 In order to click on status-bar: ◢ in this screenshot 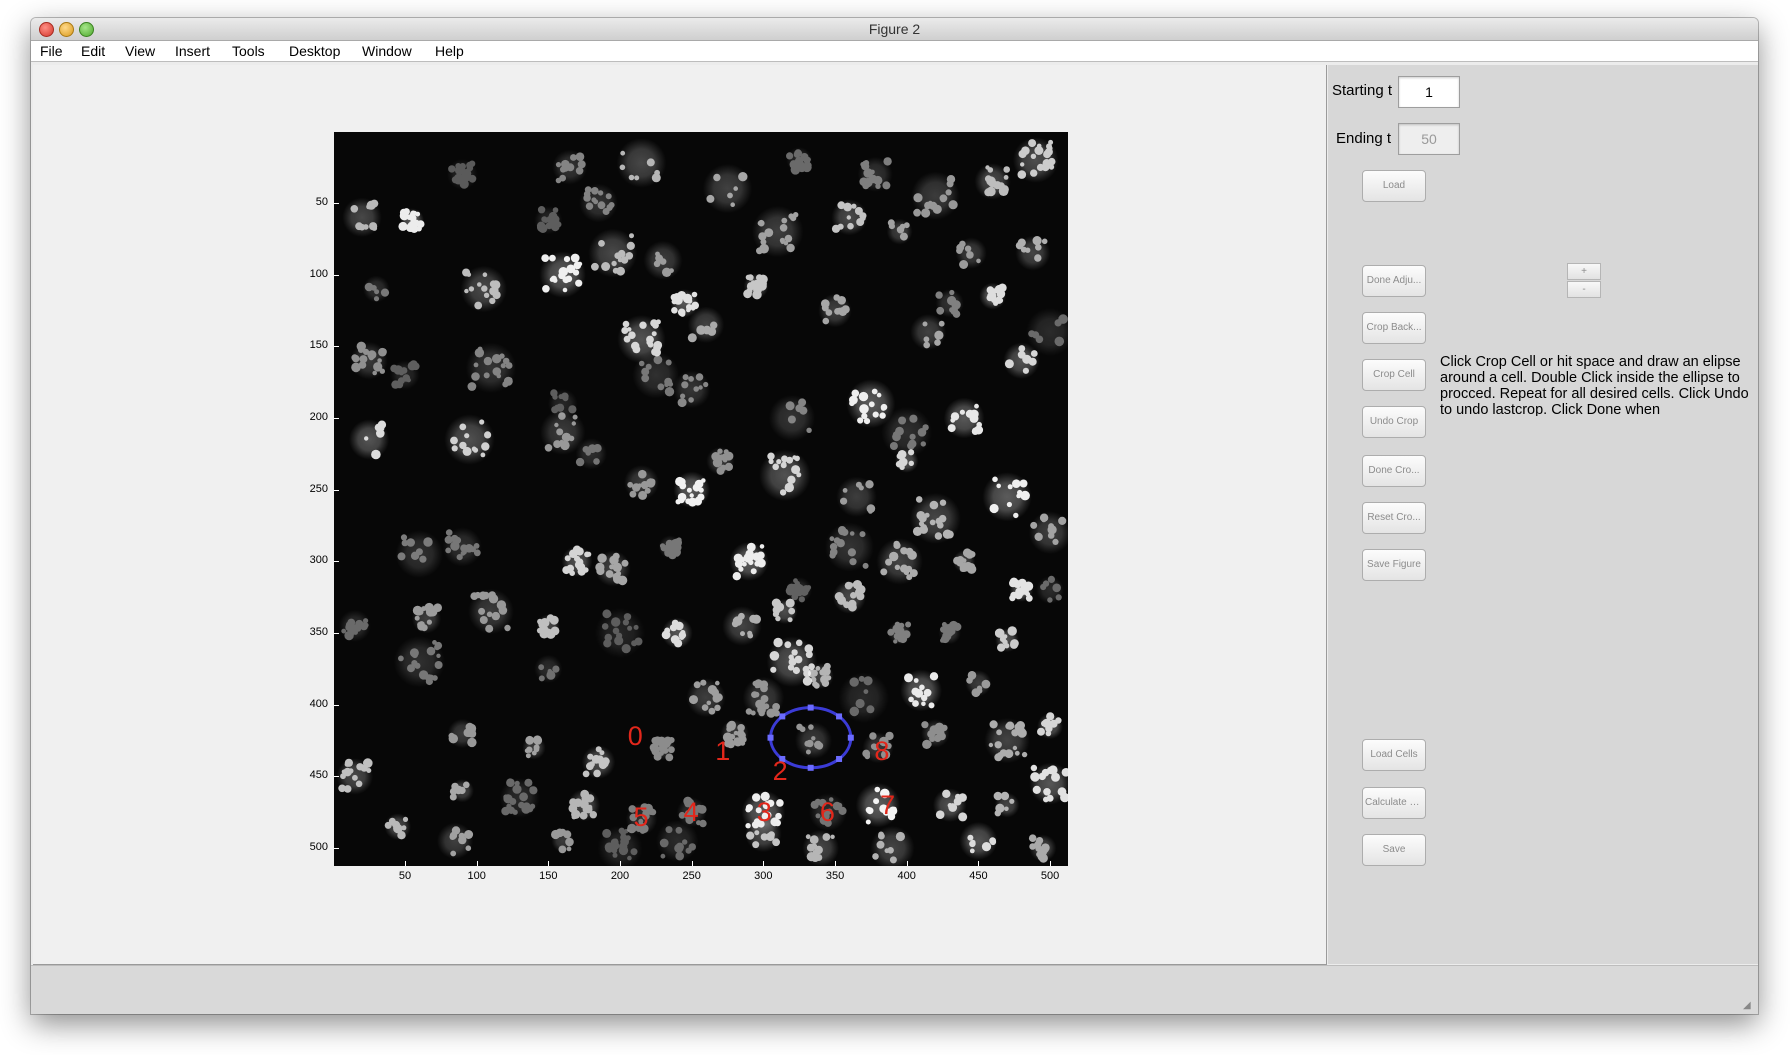, I will do `click(894, 989)`.